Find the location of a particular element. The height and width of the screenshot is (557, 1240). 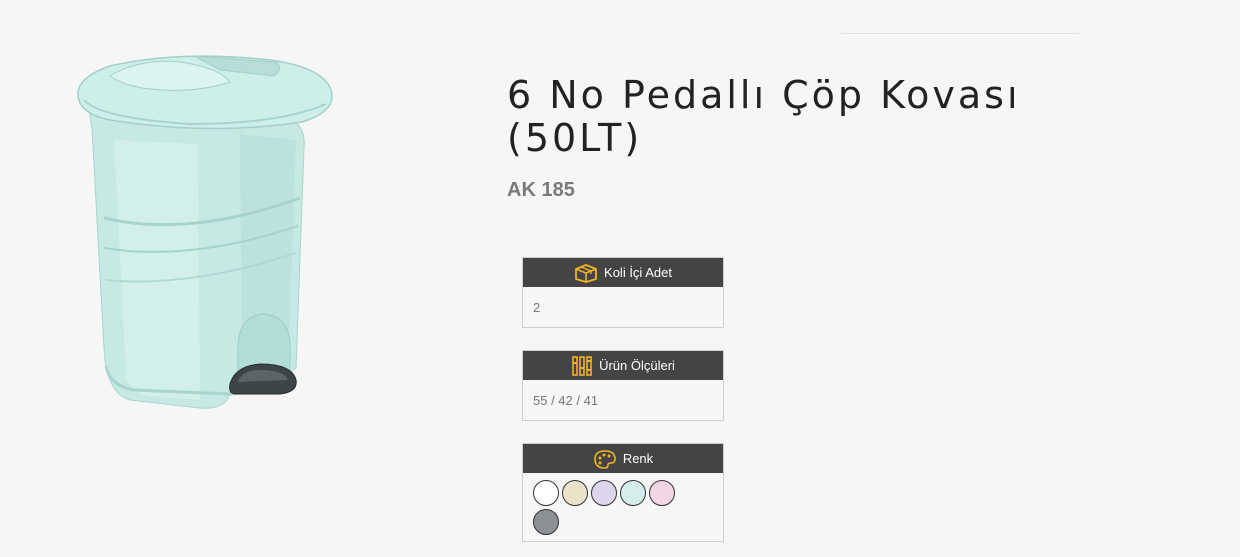

box-icon is located at coordinates (586, 273).